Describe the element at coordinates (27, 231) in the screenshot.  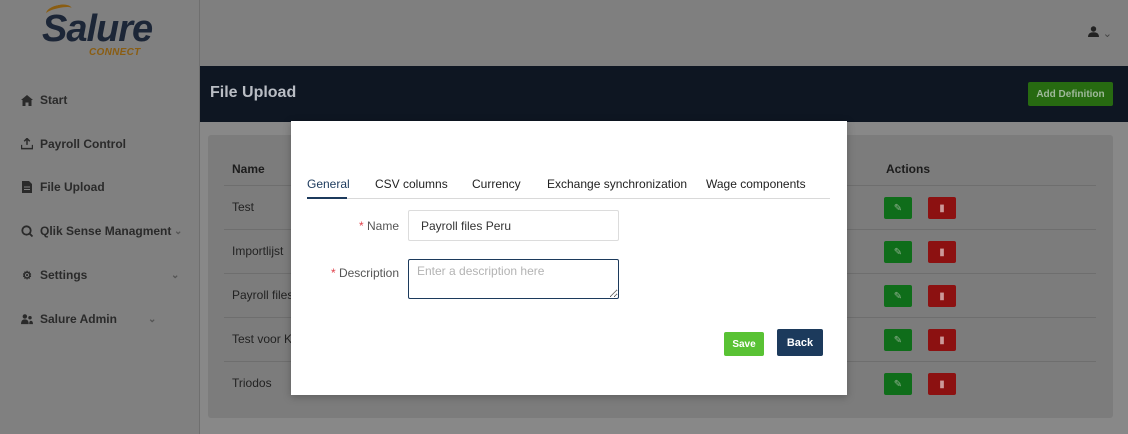
I see `search-circle-icon` at that location.